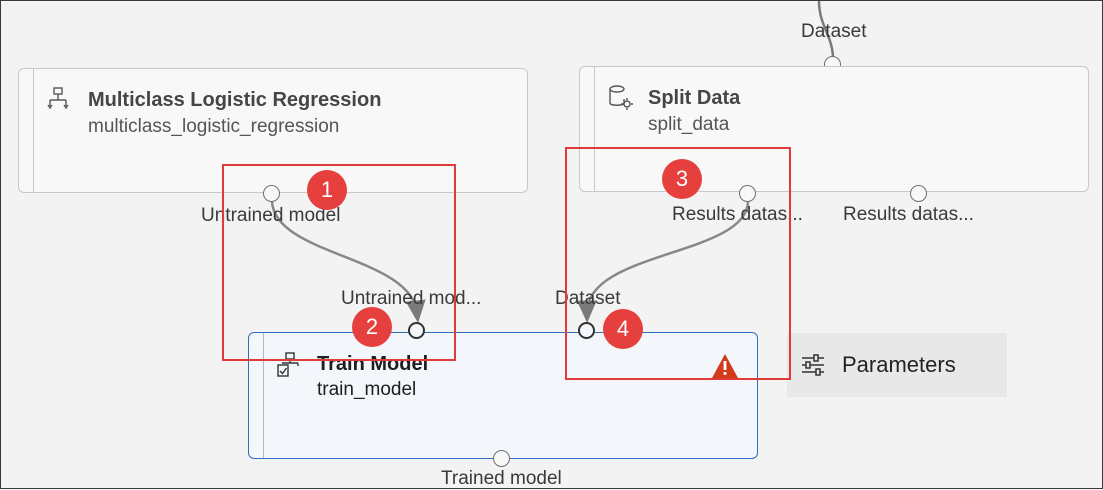  I want to click on parameters-button: Parameters, so click(897, 365).